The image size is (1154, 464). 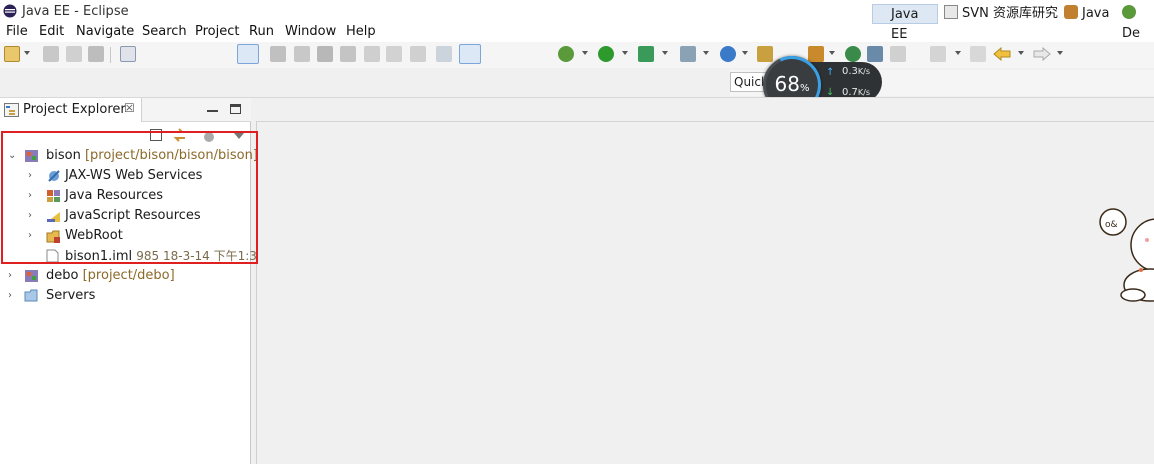 I want to click on eclipse-icon, so click(x=10, y=11).